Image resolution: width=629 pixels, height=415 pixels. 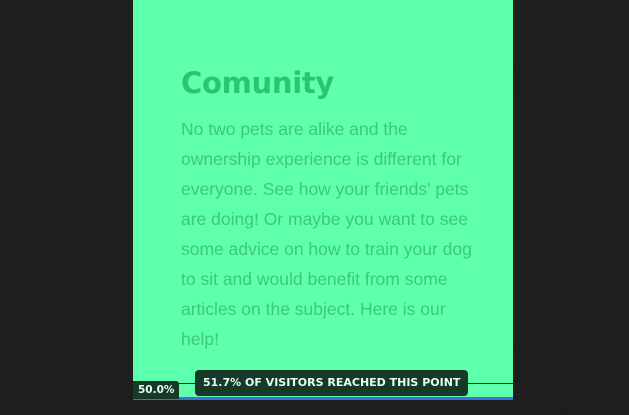 I want to click on bottom-accent-strip, so click(x=323, y=398).